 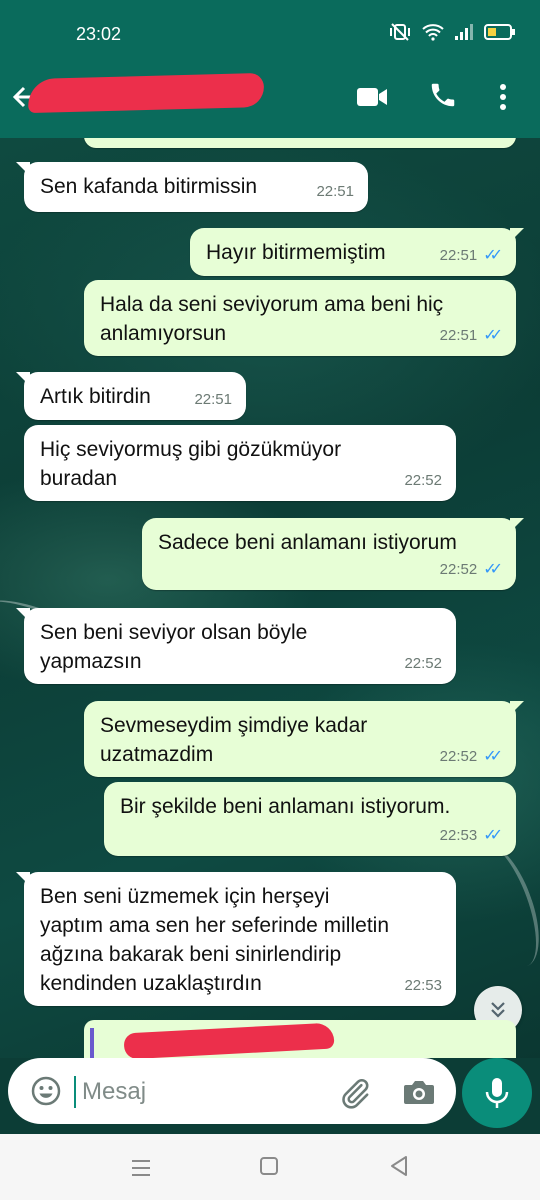 What do you see at coordinates (355, 1093) in the screenshot?
I see `paperclip-icon` at bounding box center [355, 1093].